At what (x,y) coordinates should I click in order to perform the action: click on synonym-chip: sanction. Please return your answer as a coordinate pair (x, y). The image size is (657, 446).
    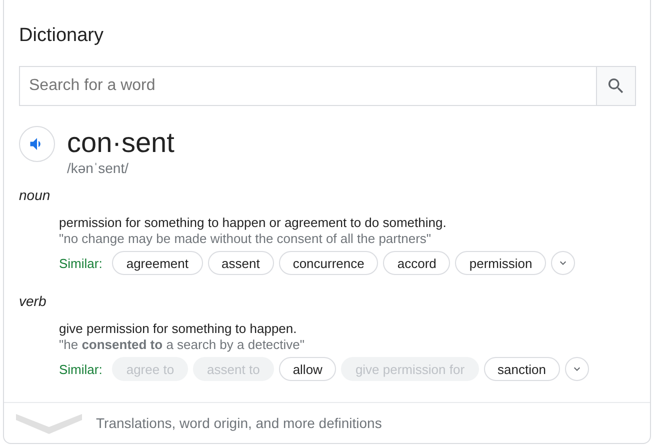
    Looking at the image, I should click on (522, 369).